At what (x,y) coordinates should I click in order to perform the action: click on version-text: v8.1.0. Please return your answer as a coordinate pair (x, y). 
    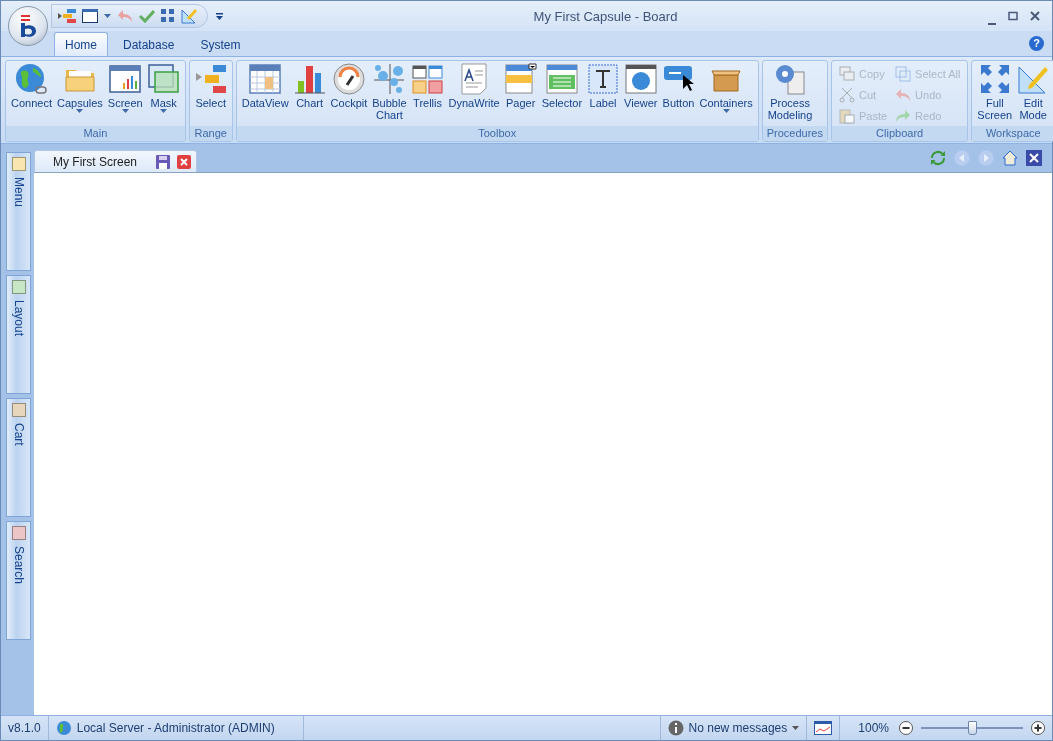
    Looking at the image, I should click on (24, 728).